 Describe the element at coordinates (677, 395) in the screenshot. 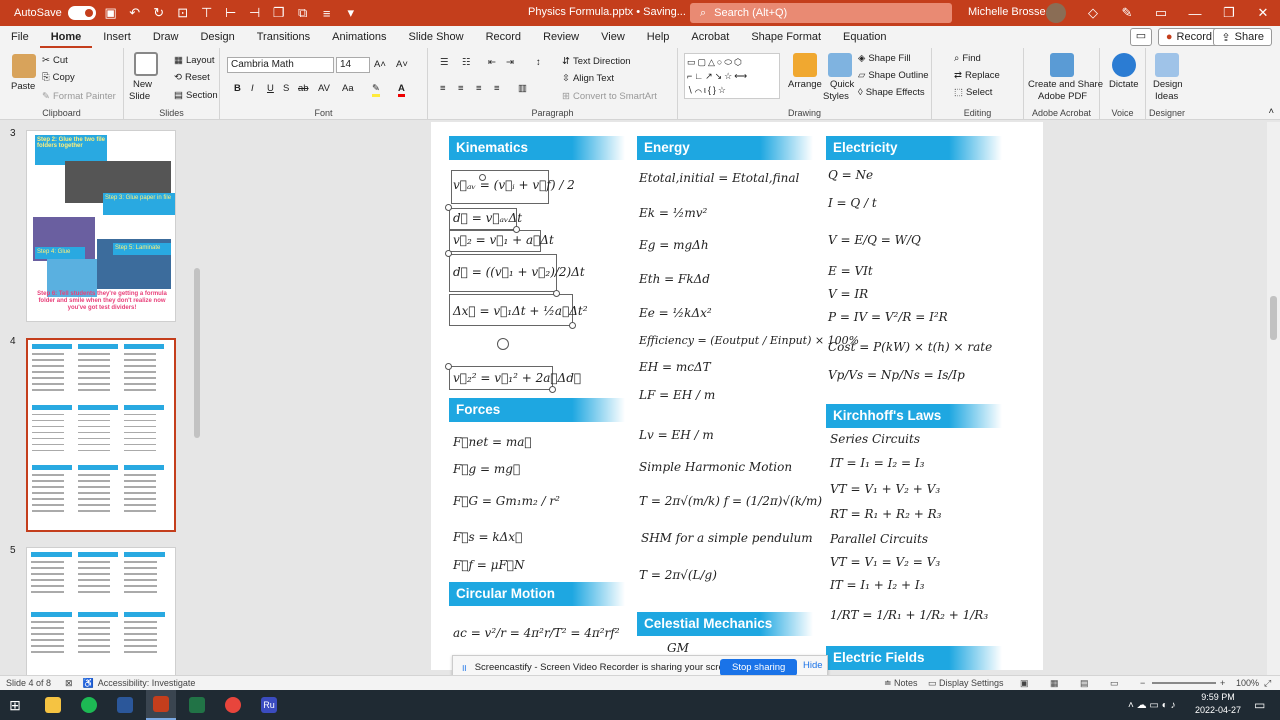

I see `energy-formula-8: LF = EH / m` at that location.